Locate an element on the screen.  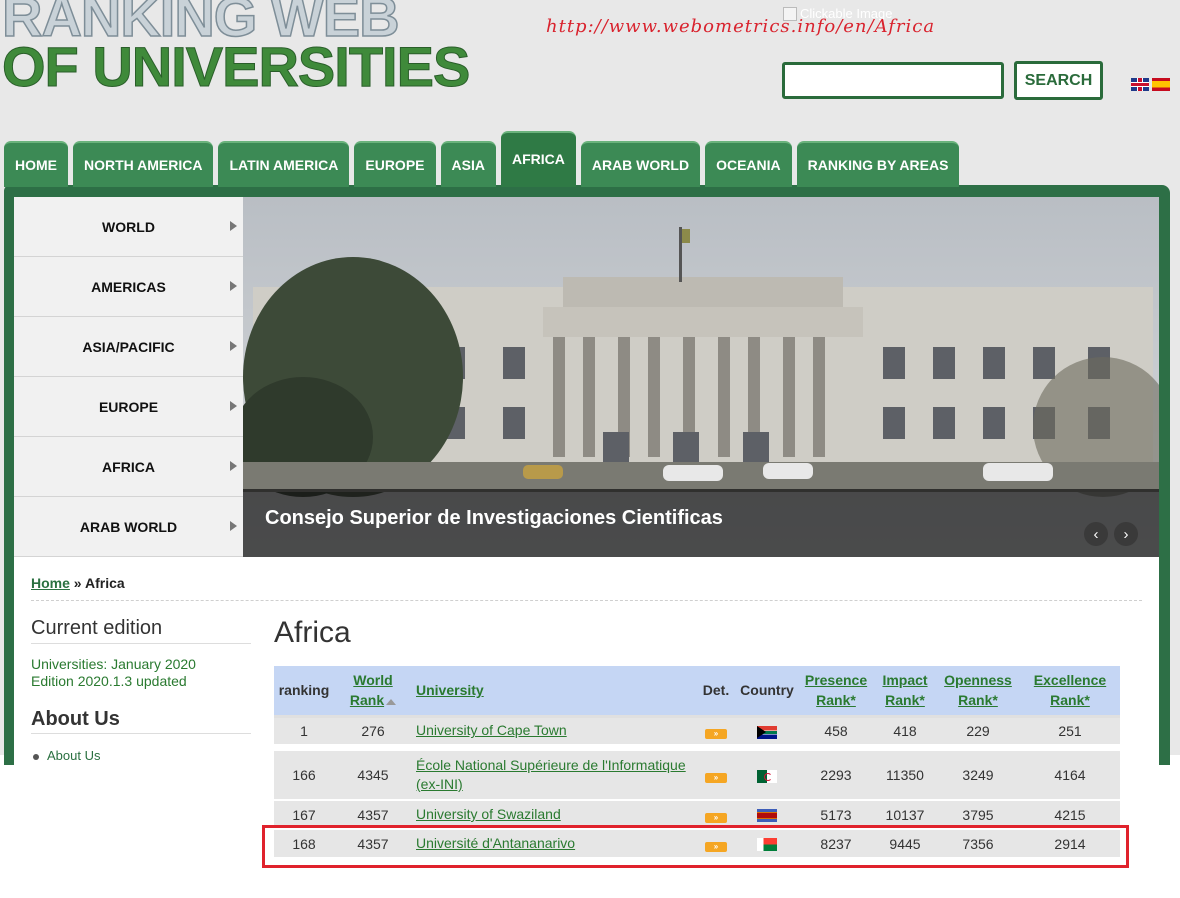
breadcrumb-home-link: Home is located at coordinates (50, 583).